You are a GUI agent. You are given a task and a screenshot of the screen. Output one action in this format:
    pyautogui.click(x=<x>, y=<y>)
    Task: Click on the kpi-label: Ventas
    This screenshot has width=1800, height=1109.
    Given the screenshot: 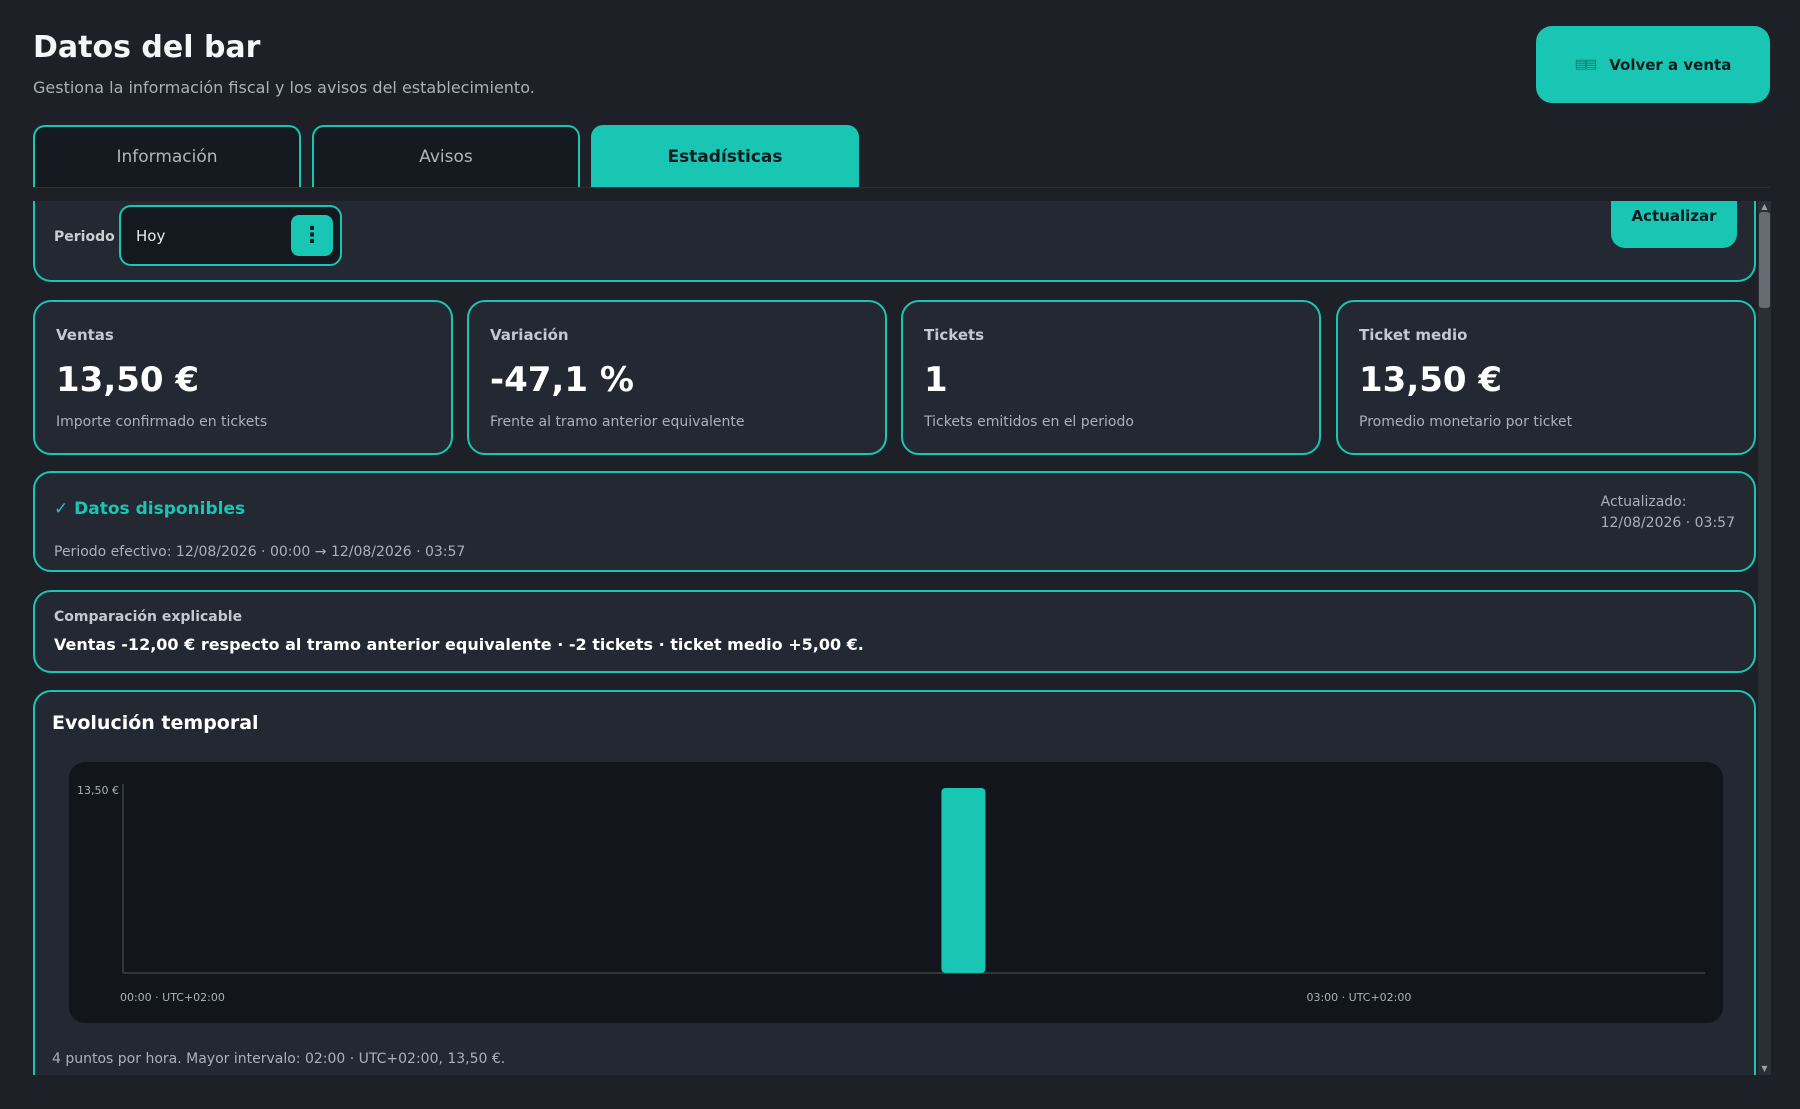 What is the action you would take?
    pyautogui.click(x=85, y=335)
    